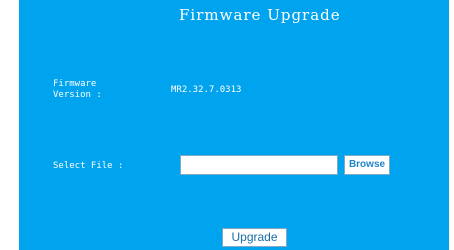  What do you see at coordinates (88, 166) in the screenshot?
I see `select-file-label: Select File :` at bounding box center [88, 166].